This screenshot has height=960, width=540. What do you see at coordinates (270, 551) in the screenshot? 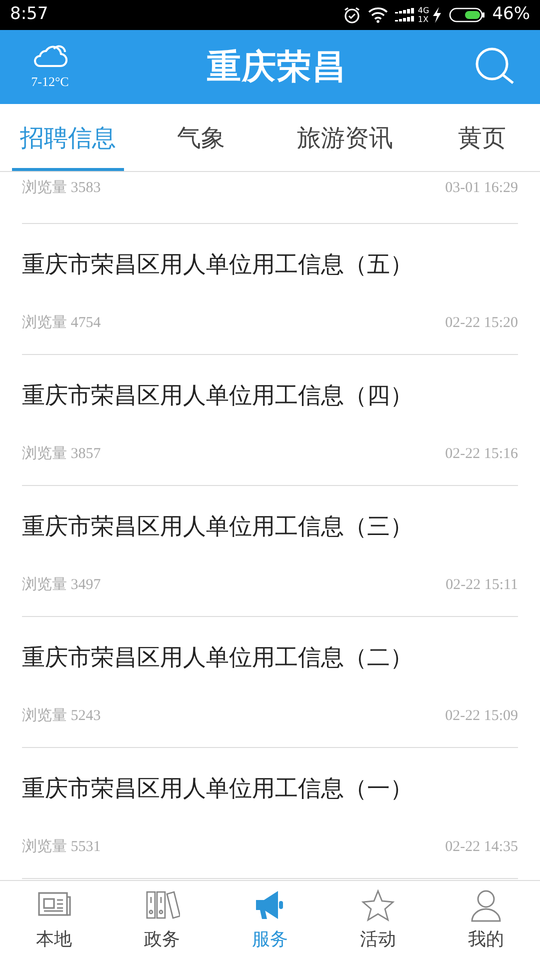
I see `article-item: 重庆市荣昌区用人单位用工信息（三） 浏览量 3497 02-22 15:11` at bounding box center [270, 551].